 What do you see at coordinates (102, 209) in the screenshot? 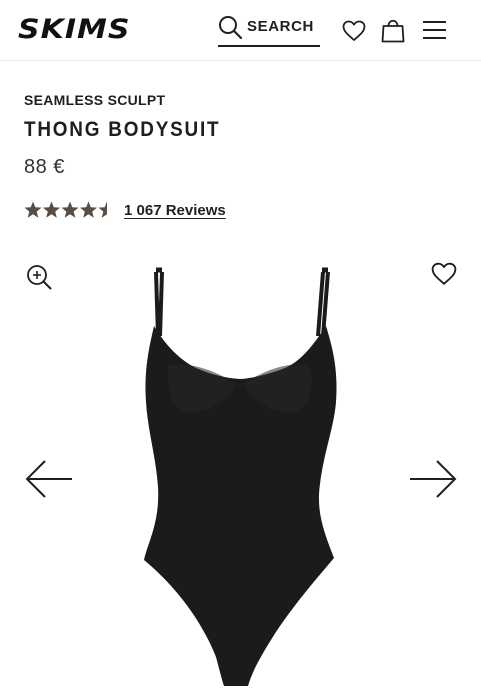
I see `half-star-icon` at bounding box center [102, 209].